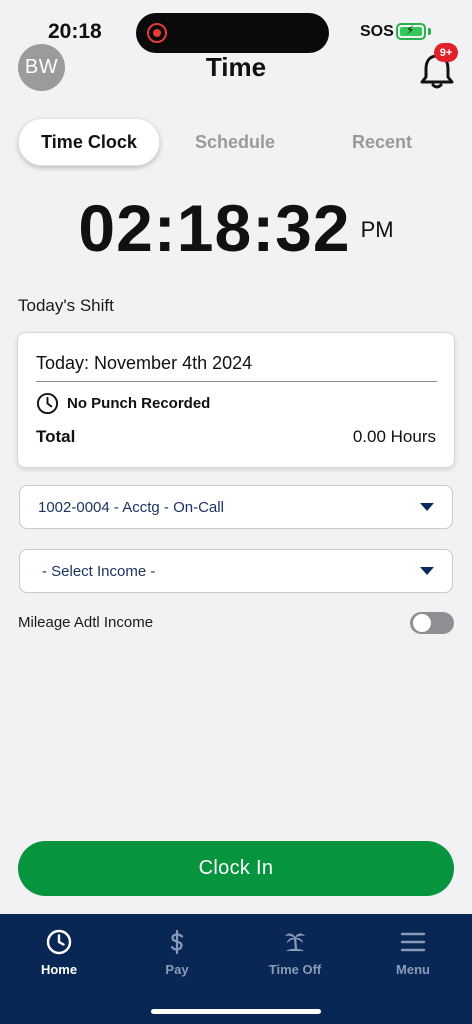 This screenshot has width=472, height=1024. What do you see at coordinates (89, 142) in the screenshot?
I see `tab-time-clock: Time Clock` at bounding box center [89, 142].